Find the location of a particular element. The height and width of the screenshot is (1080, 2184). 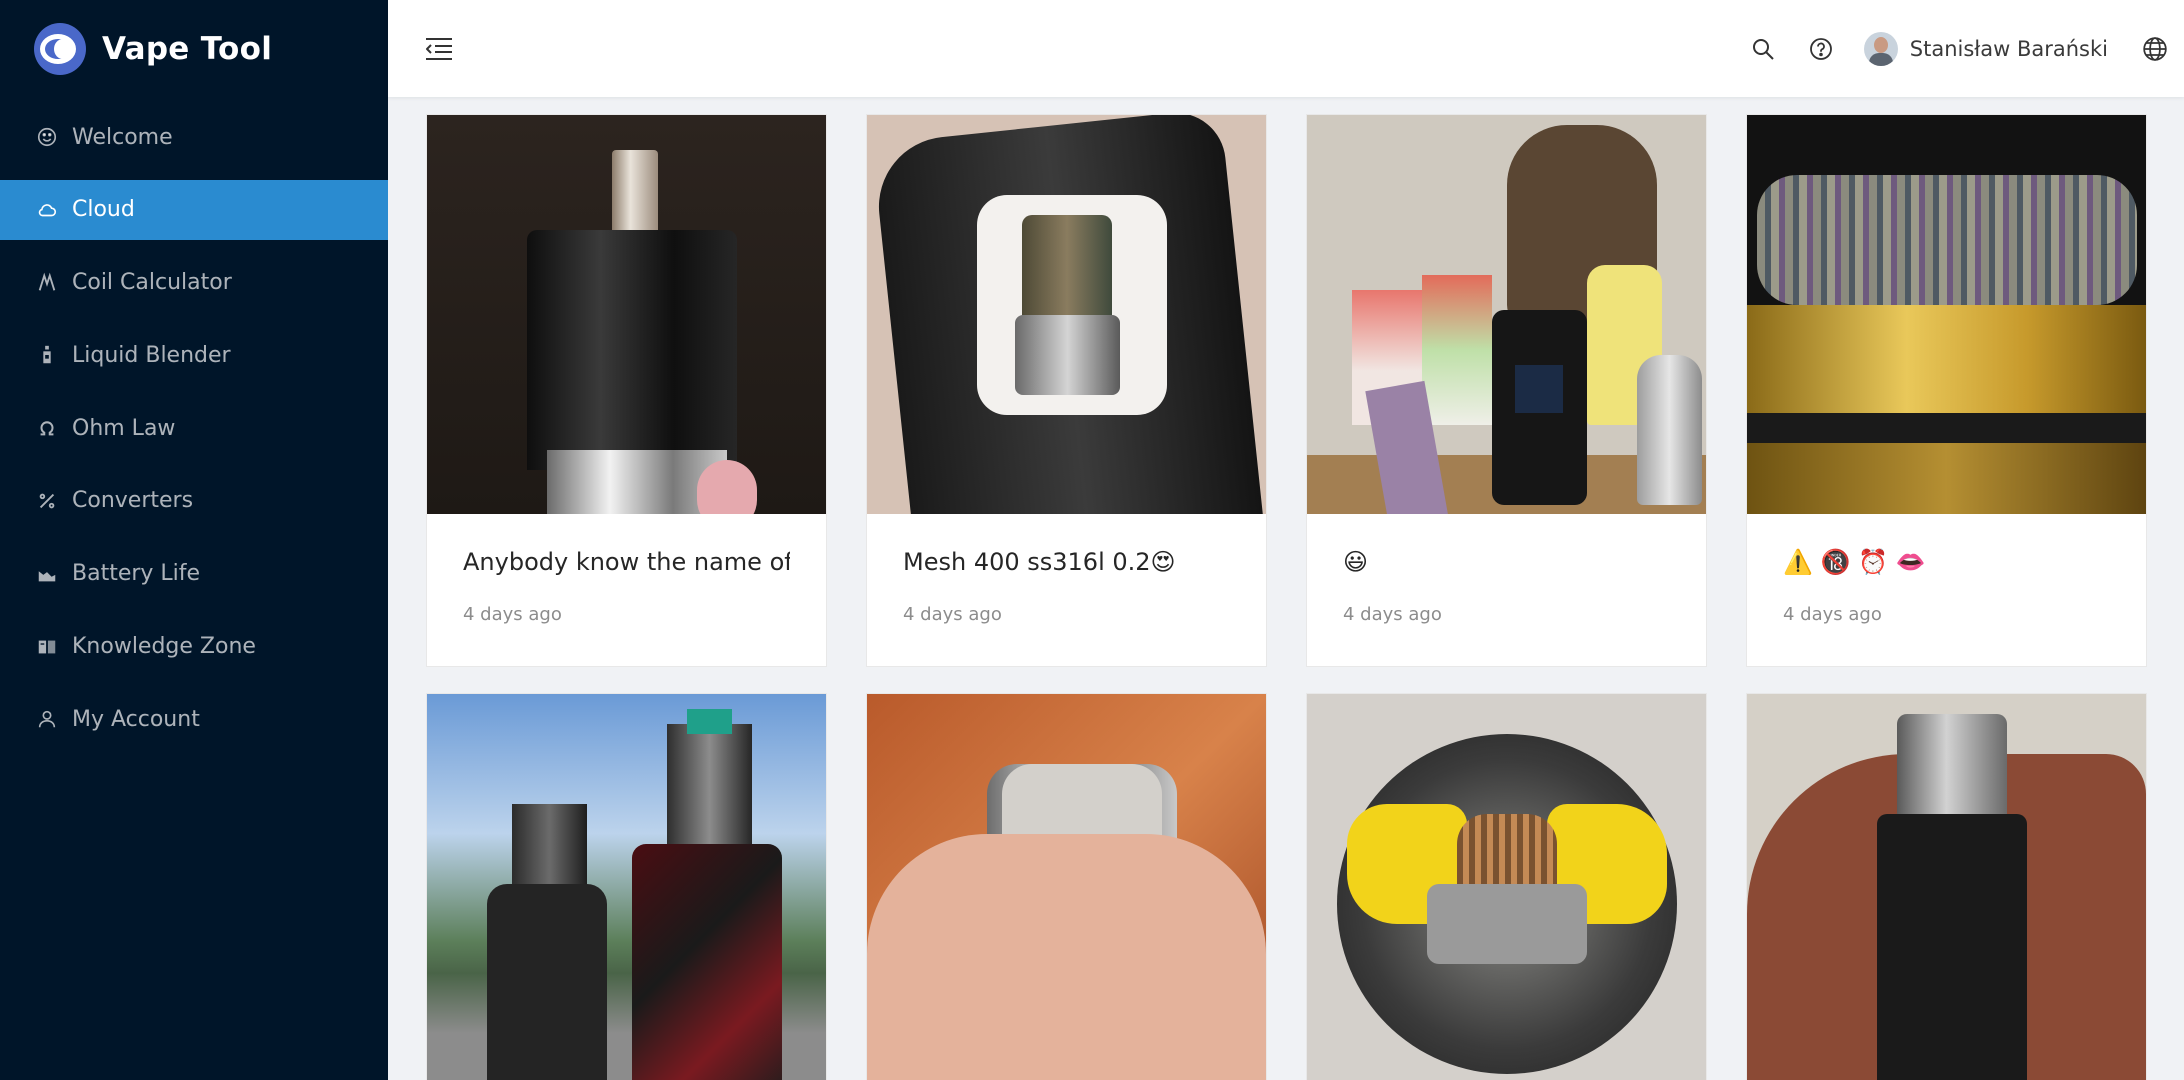

sidebar-item-converters: Converters is located at coordinates (194, 501).